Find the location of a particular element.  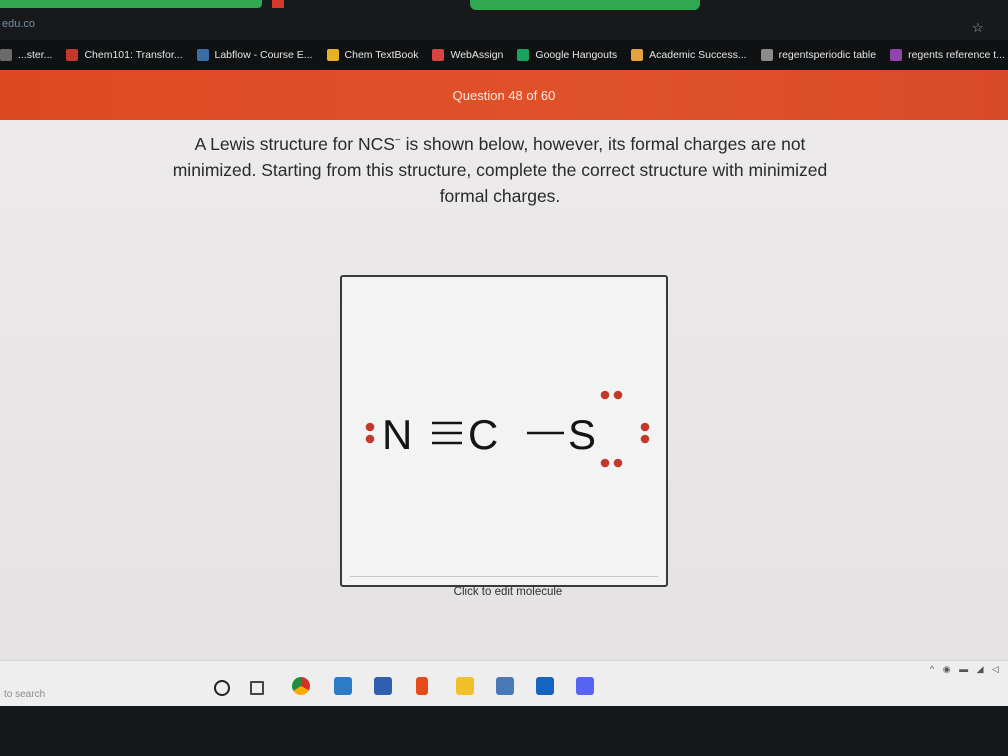

question-header: Question 48 of 60 is located at coordinates (504, 95).